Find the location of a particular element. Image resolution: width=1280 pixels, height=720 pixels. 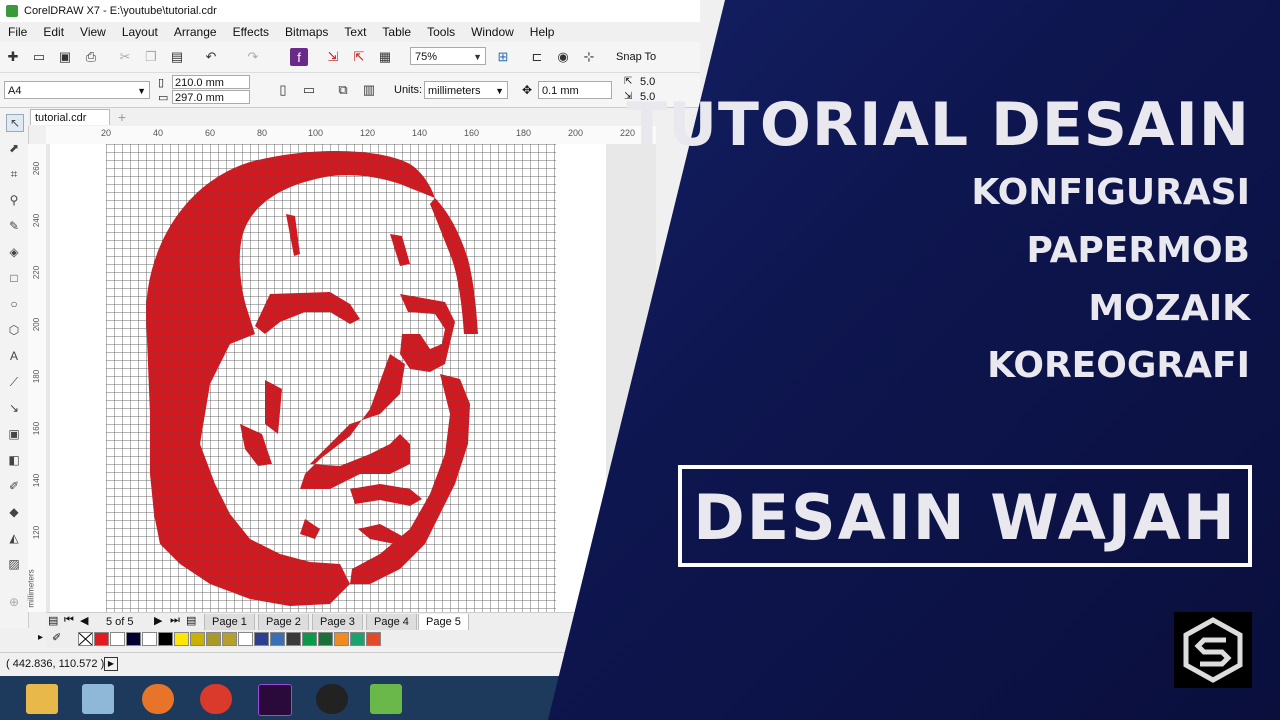

import-icon: ⇲ is located at coordinates (333, 57).